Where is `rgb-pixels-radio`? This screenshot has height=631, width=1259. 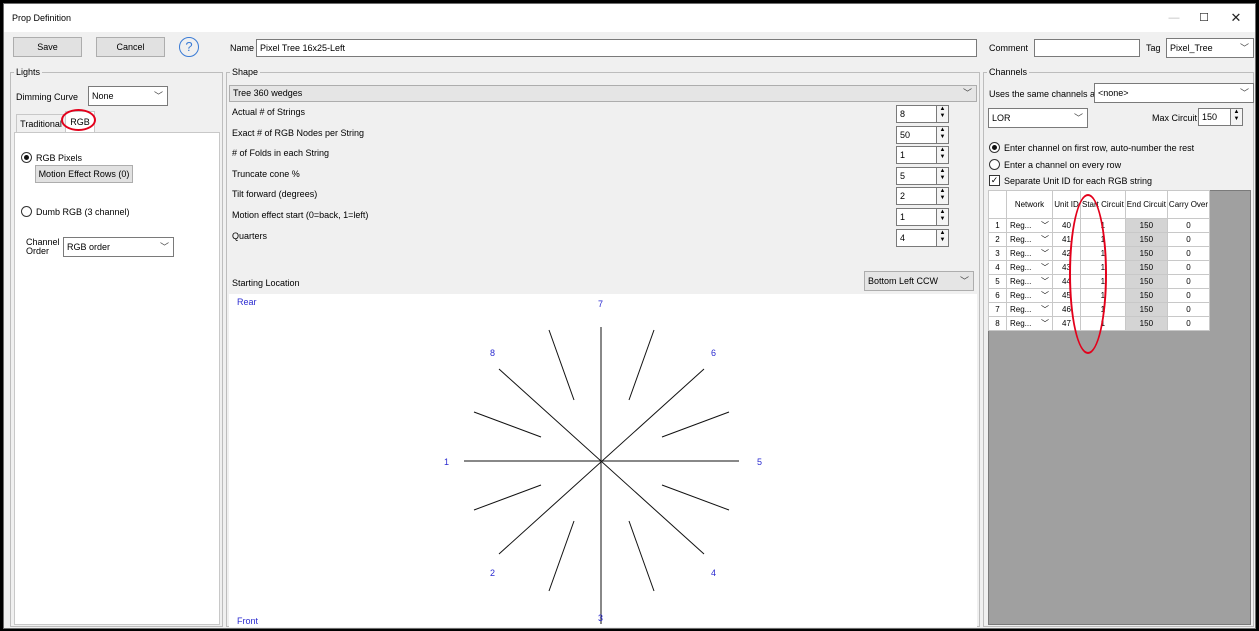
rgb-pixels-radio is located at coordinates (26, 157).